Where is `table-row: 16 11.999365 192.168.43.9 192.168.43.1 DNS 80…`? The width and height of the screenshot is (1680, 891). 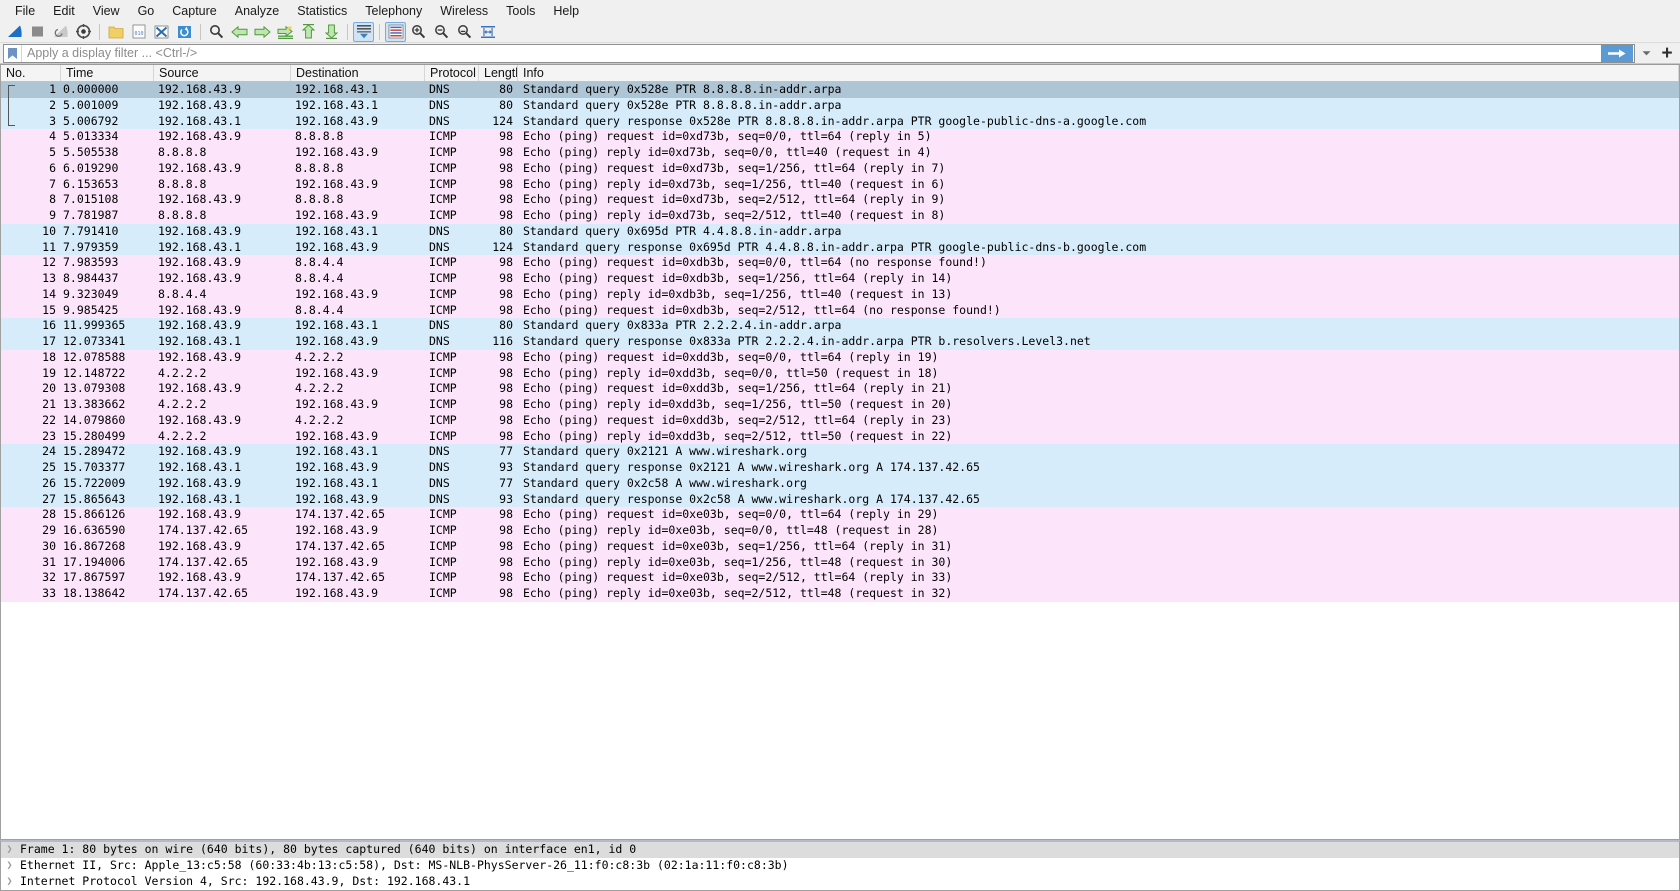 table-row: 16 11.999365 192.168.43.9 192.168.43.1 DNS 80… is located at coordinates (840, 326).